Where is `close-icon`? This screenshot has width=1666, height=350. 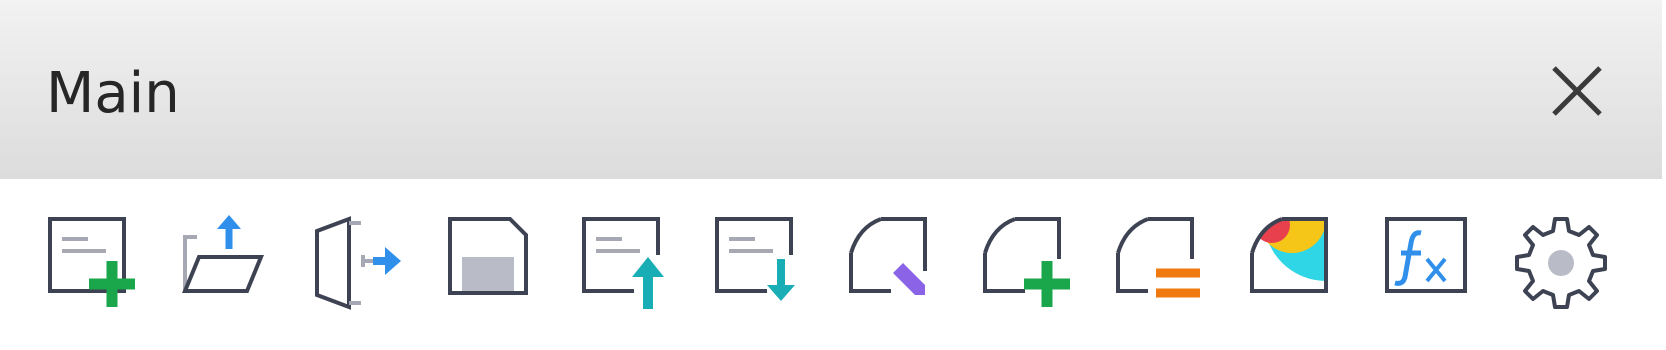 close-icon is located at coordinates (1577, 91).